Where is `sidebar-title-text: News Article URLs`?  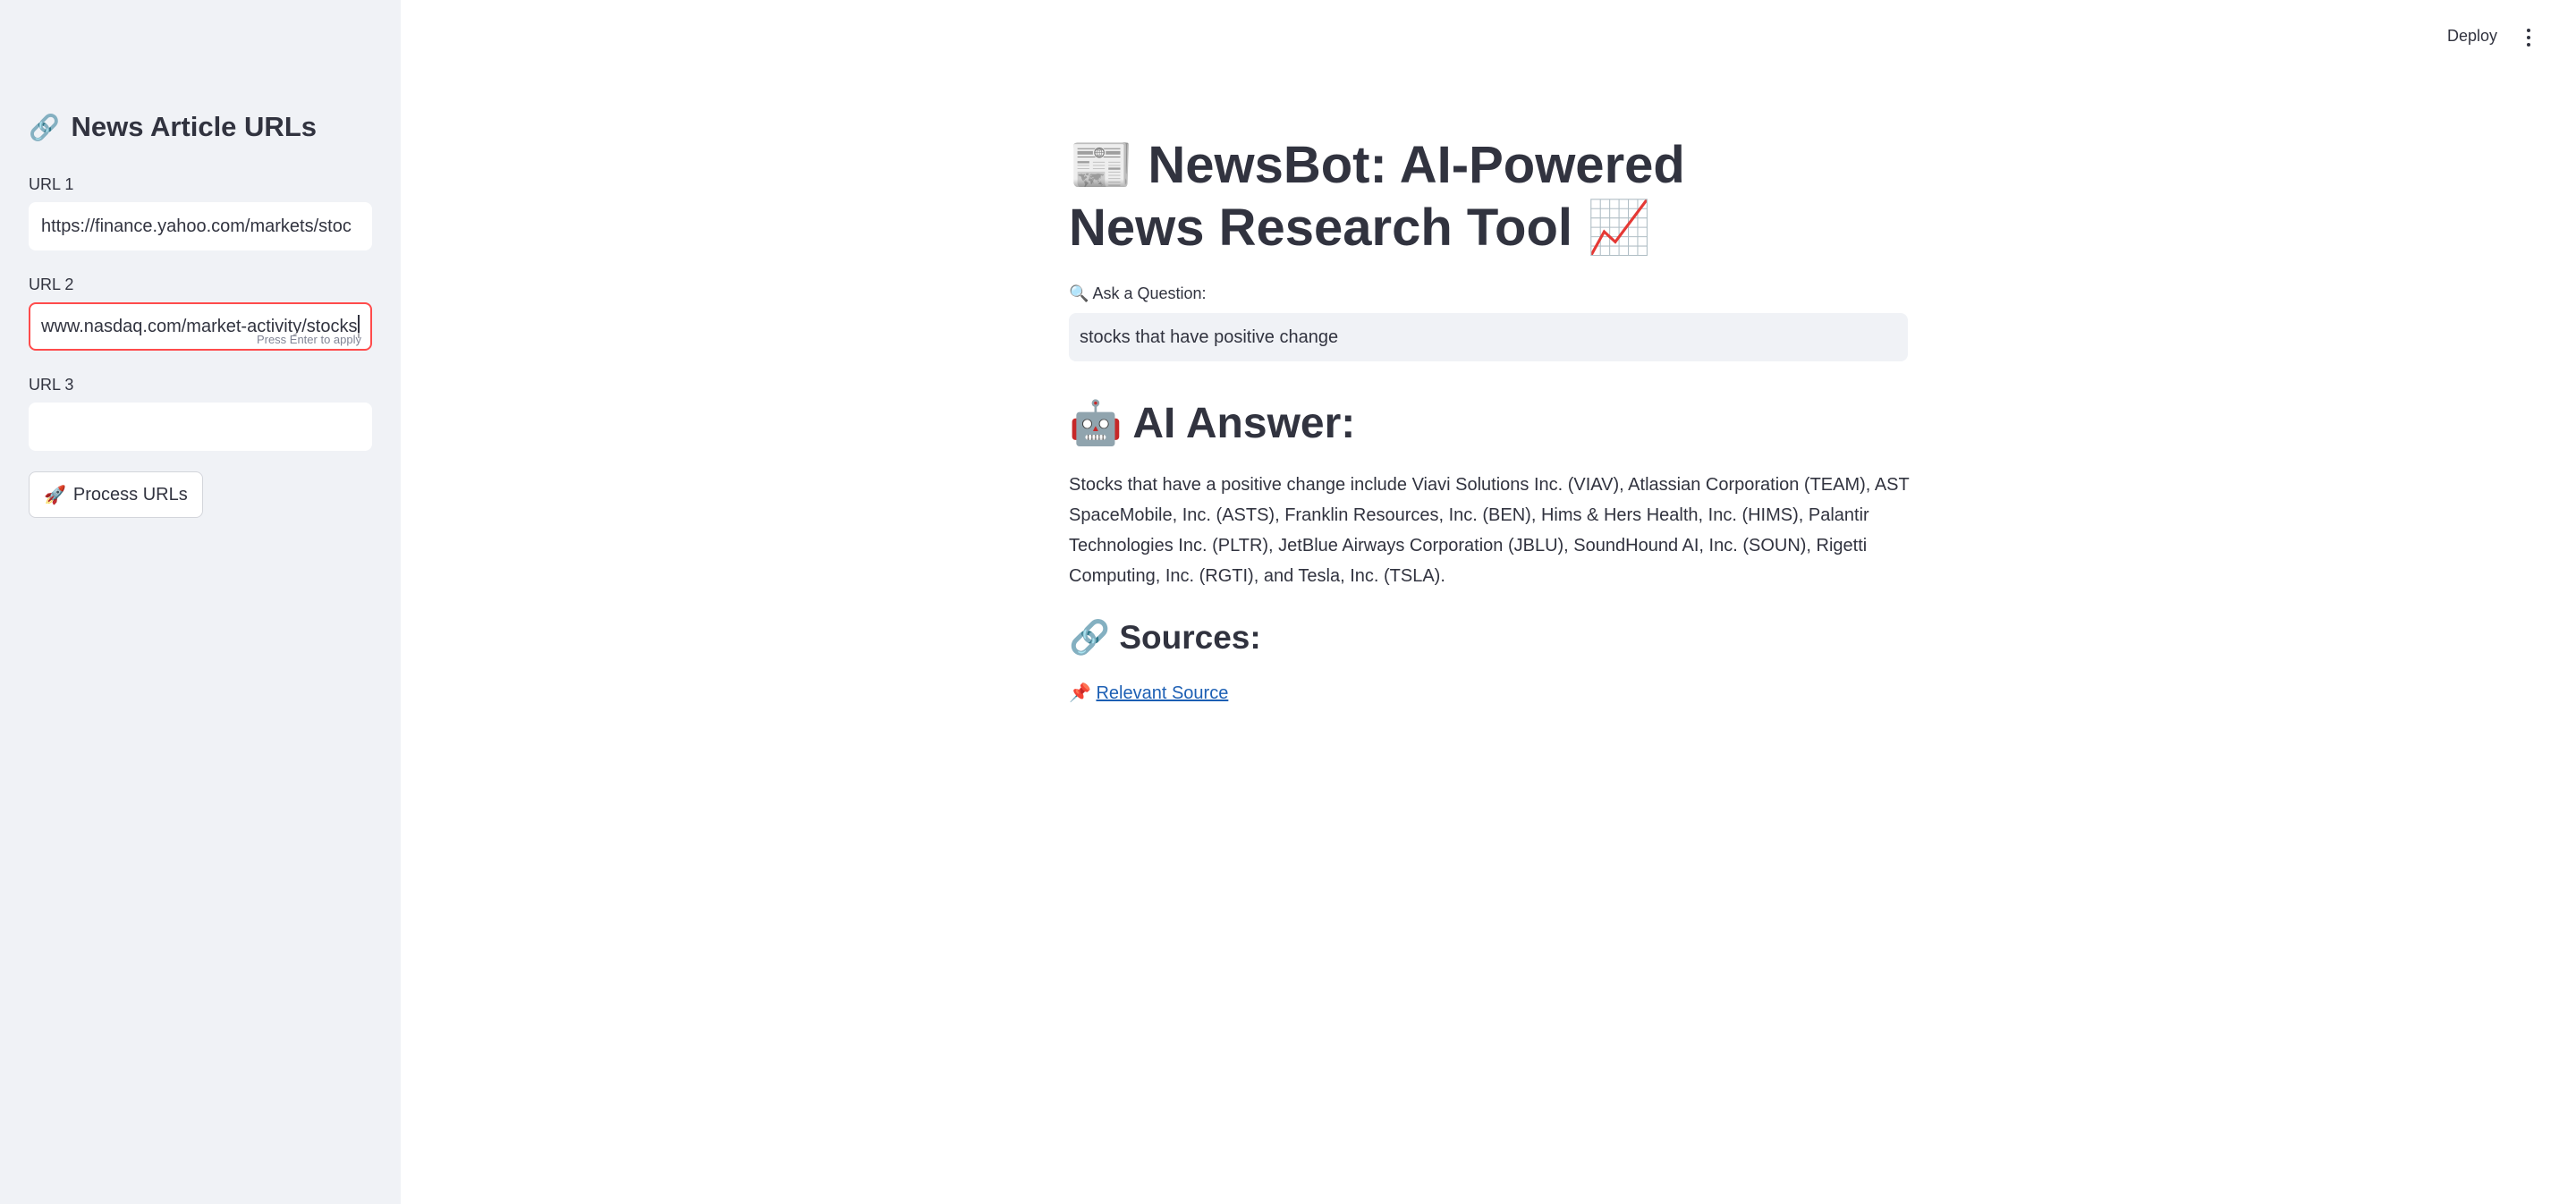 sidebar-title-text: News Article URLs is located at coordinates (194, 127).